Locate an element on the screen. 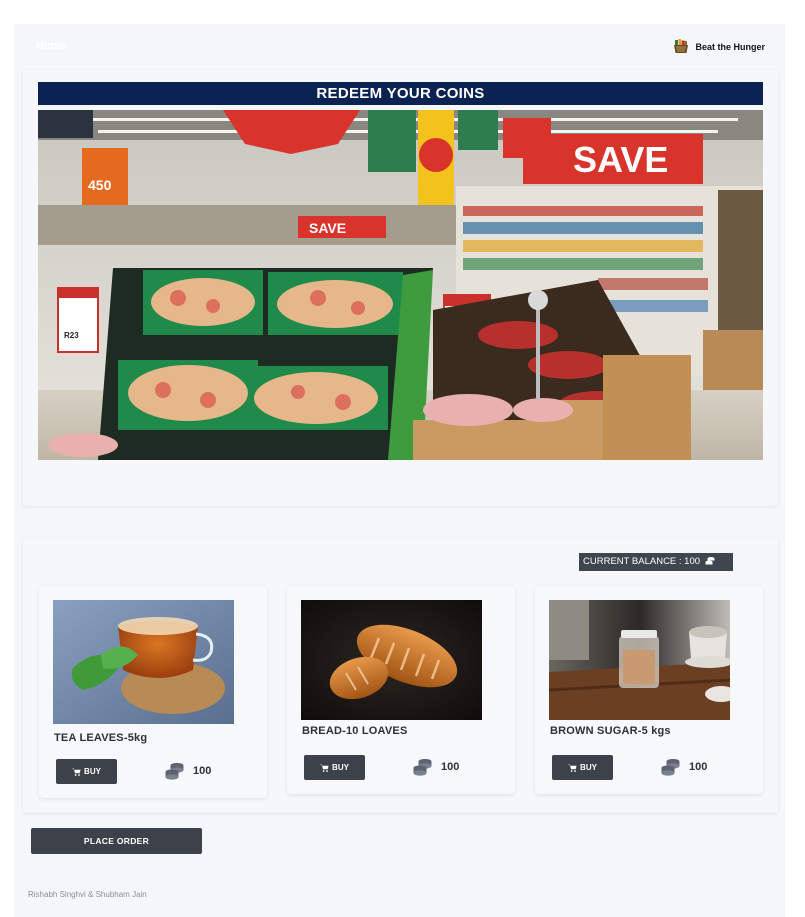 Image resolution: width=805 pixels, height=917 pixels. bread-loaves-photo is located at coordinates (391, 660).